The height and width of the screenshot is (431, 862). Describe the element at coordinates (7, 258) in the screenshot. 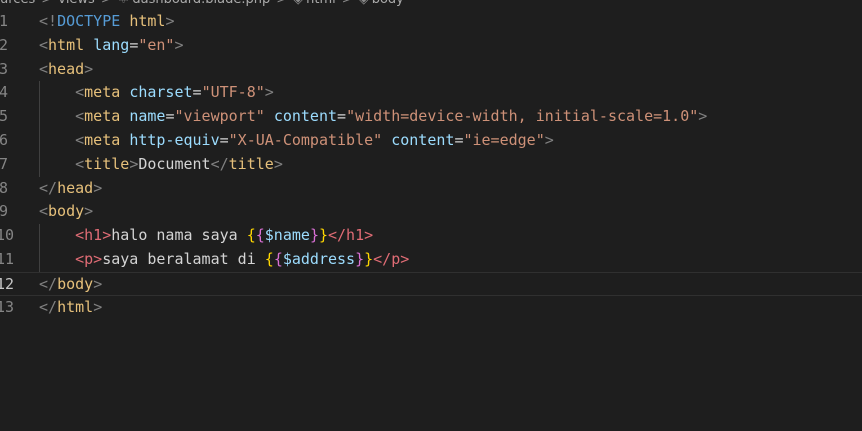

I see `line-number: 11` at that location.